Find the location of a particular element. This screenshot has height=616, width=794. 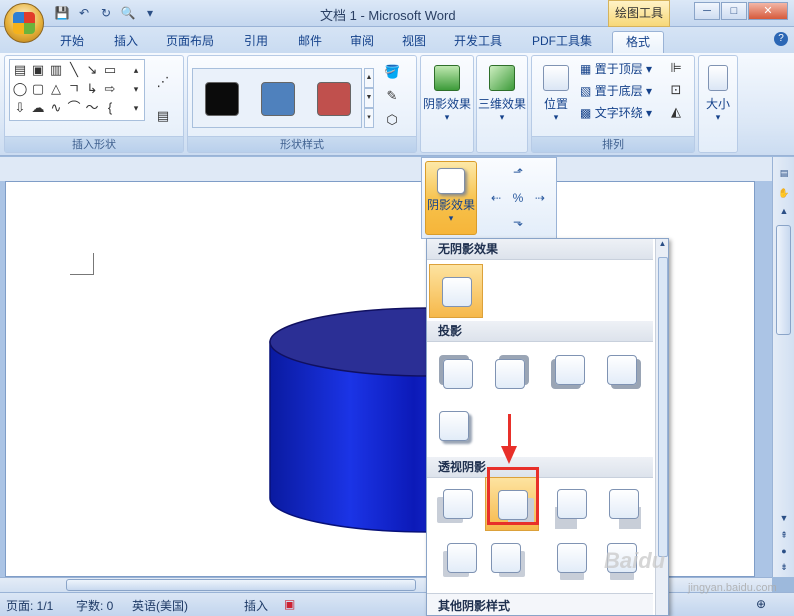

size-button: 大小 ▾ is located at coordinates (718, 97).